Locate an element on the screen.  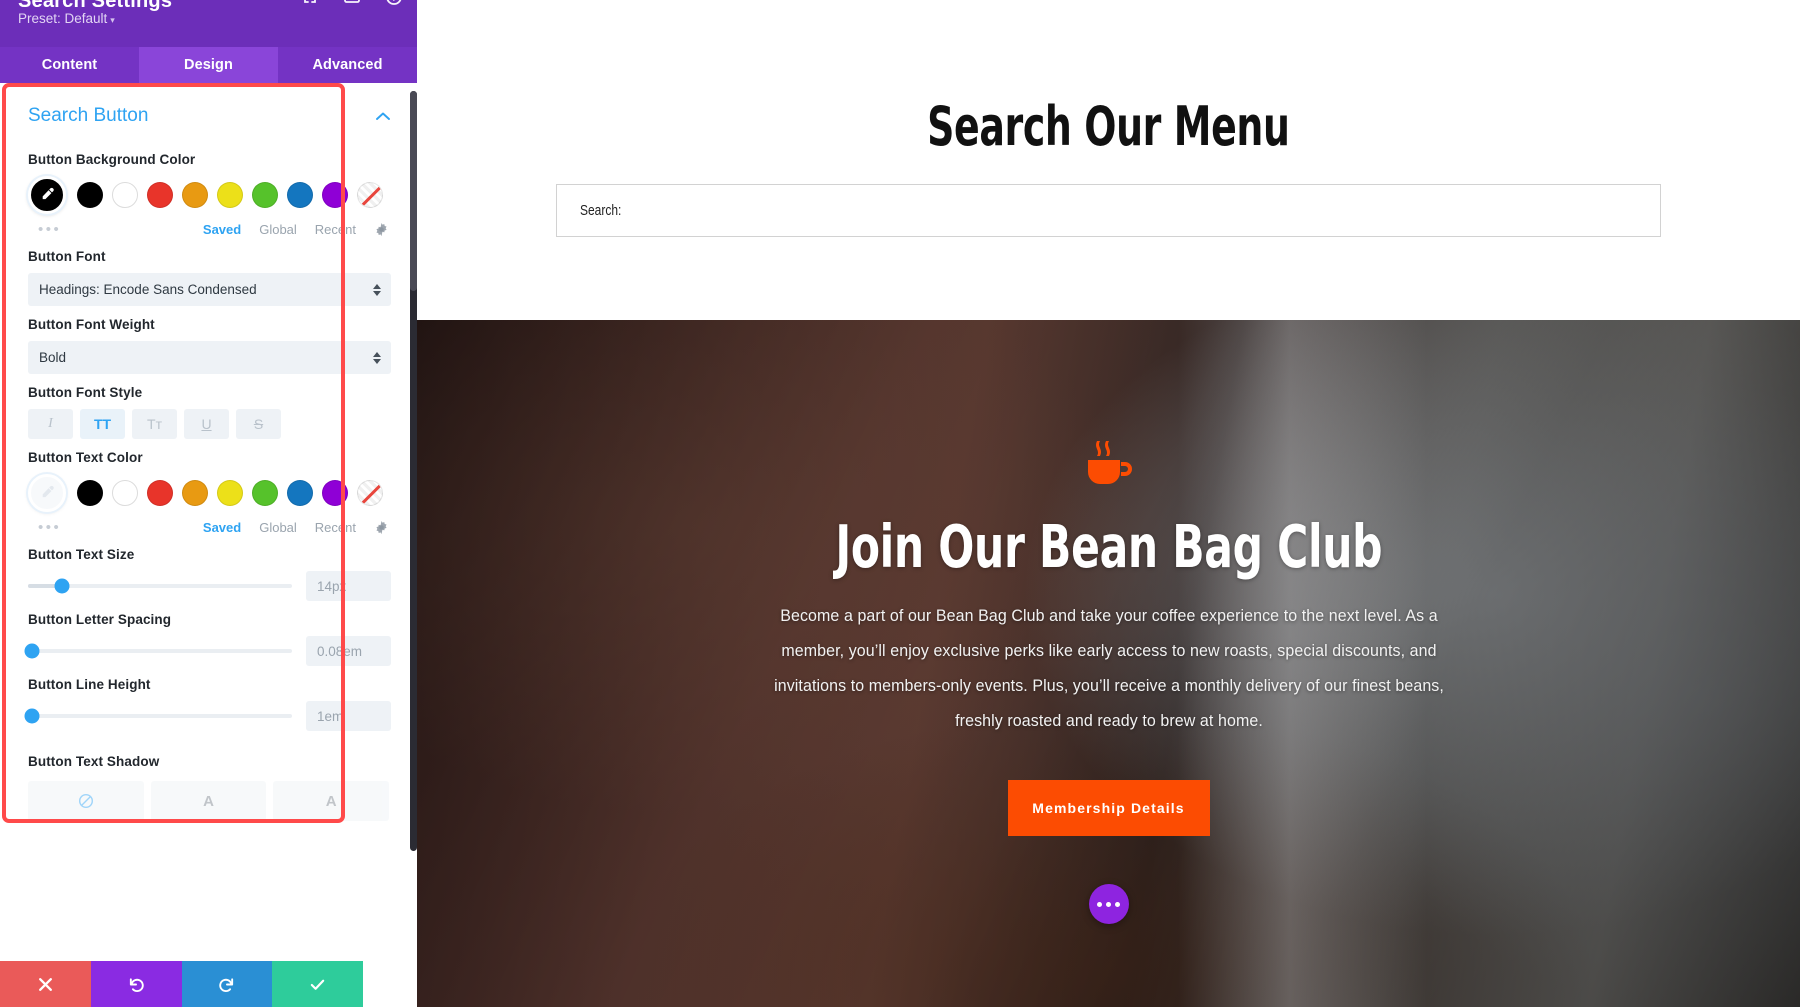
tab-design: Design is located at coordinates (208, 65).